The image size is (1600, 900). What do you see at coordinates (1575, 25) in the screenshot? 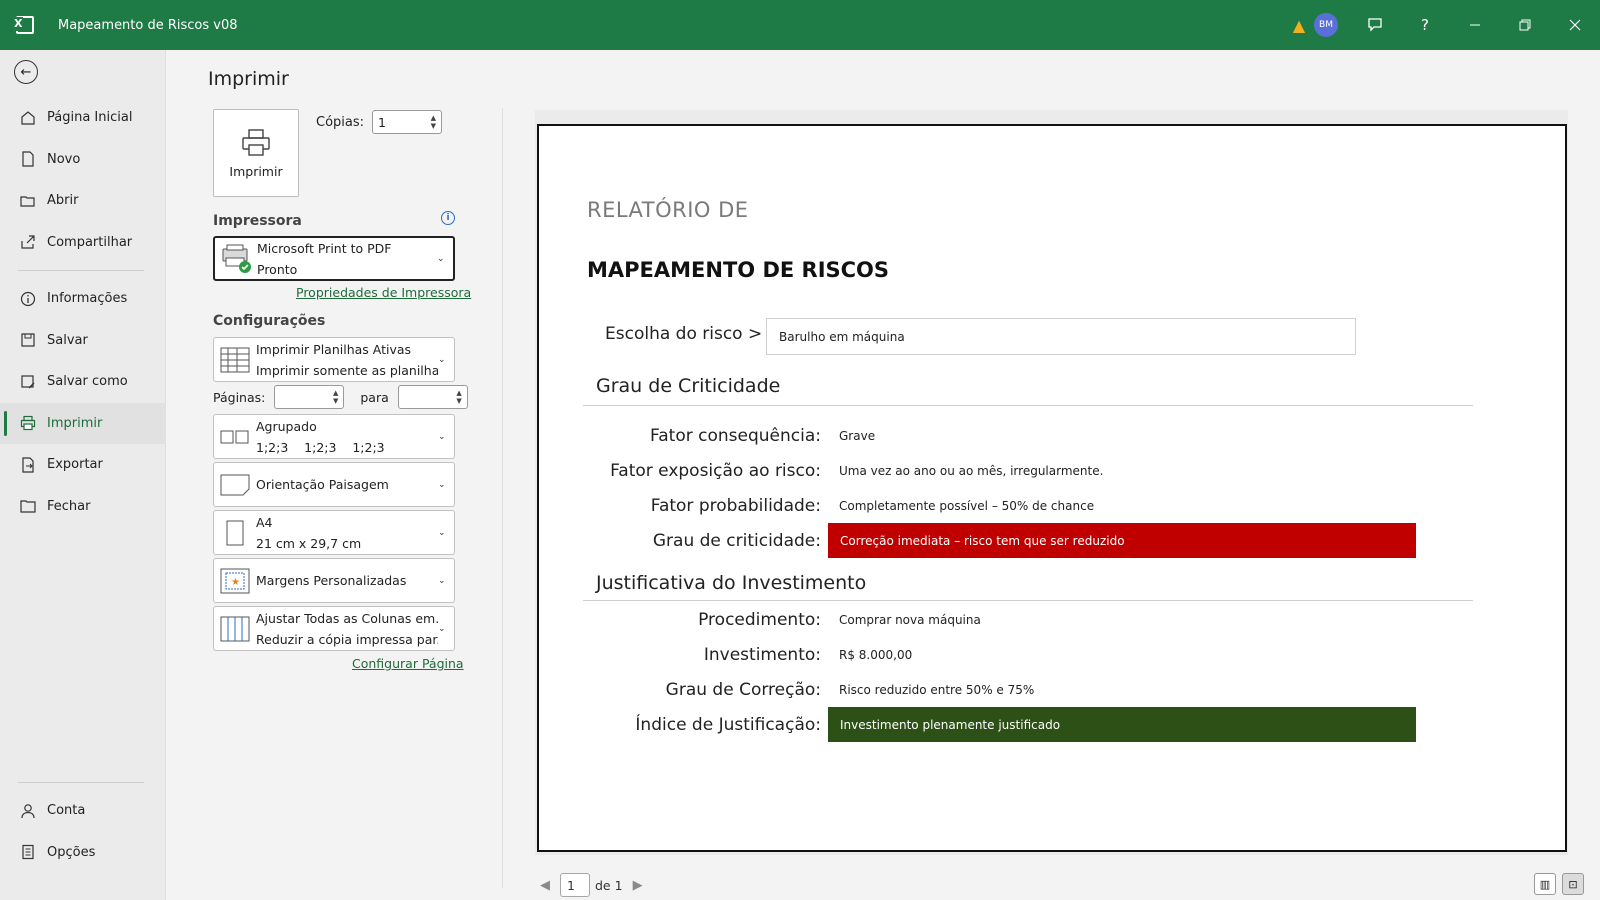
I see `close-button` at bounding box center [1575, 25].